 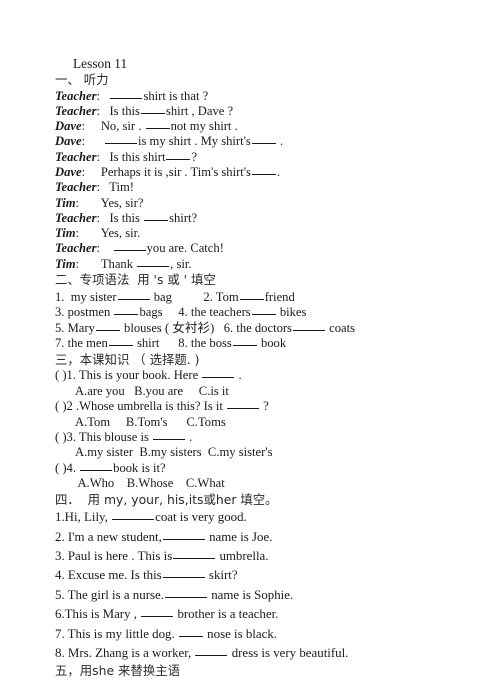 I want to click on fill-blank-item: 5. The girl is a nurse. name is Sophie., so click(x=258, y=595).